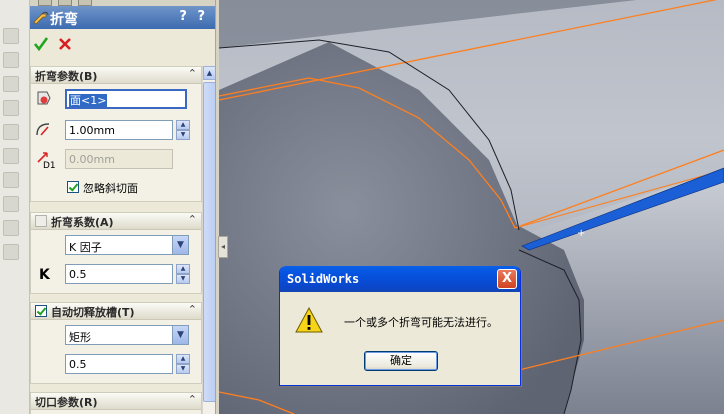 The image size is (724, 414). I want to click on dialog-title-bar: SolidWorks X, so click(400, 279).